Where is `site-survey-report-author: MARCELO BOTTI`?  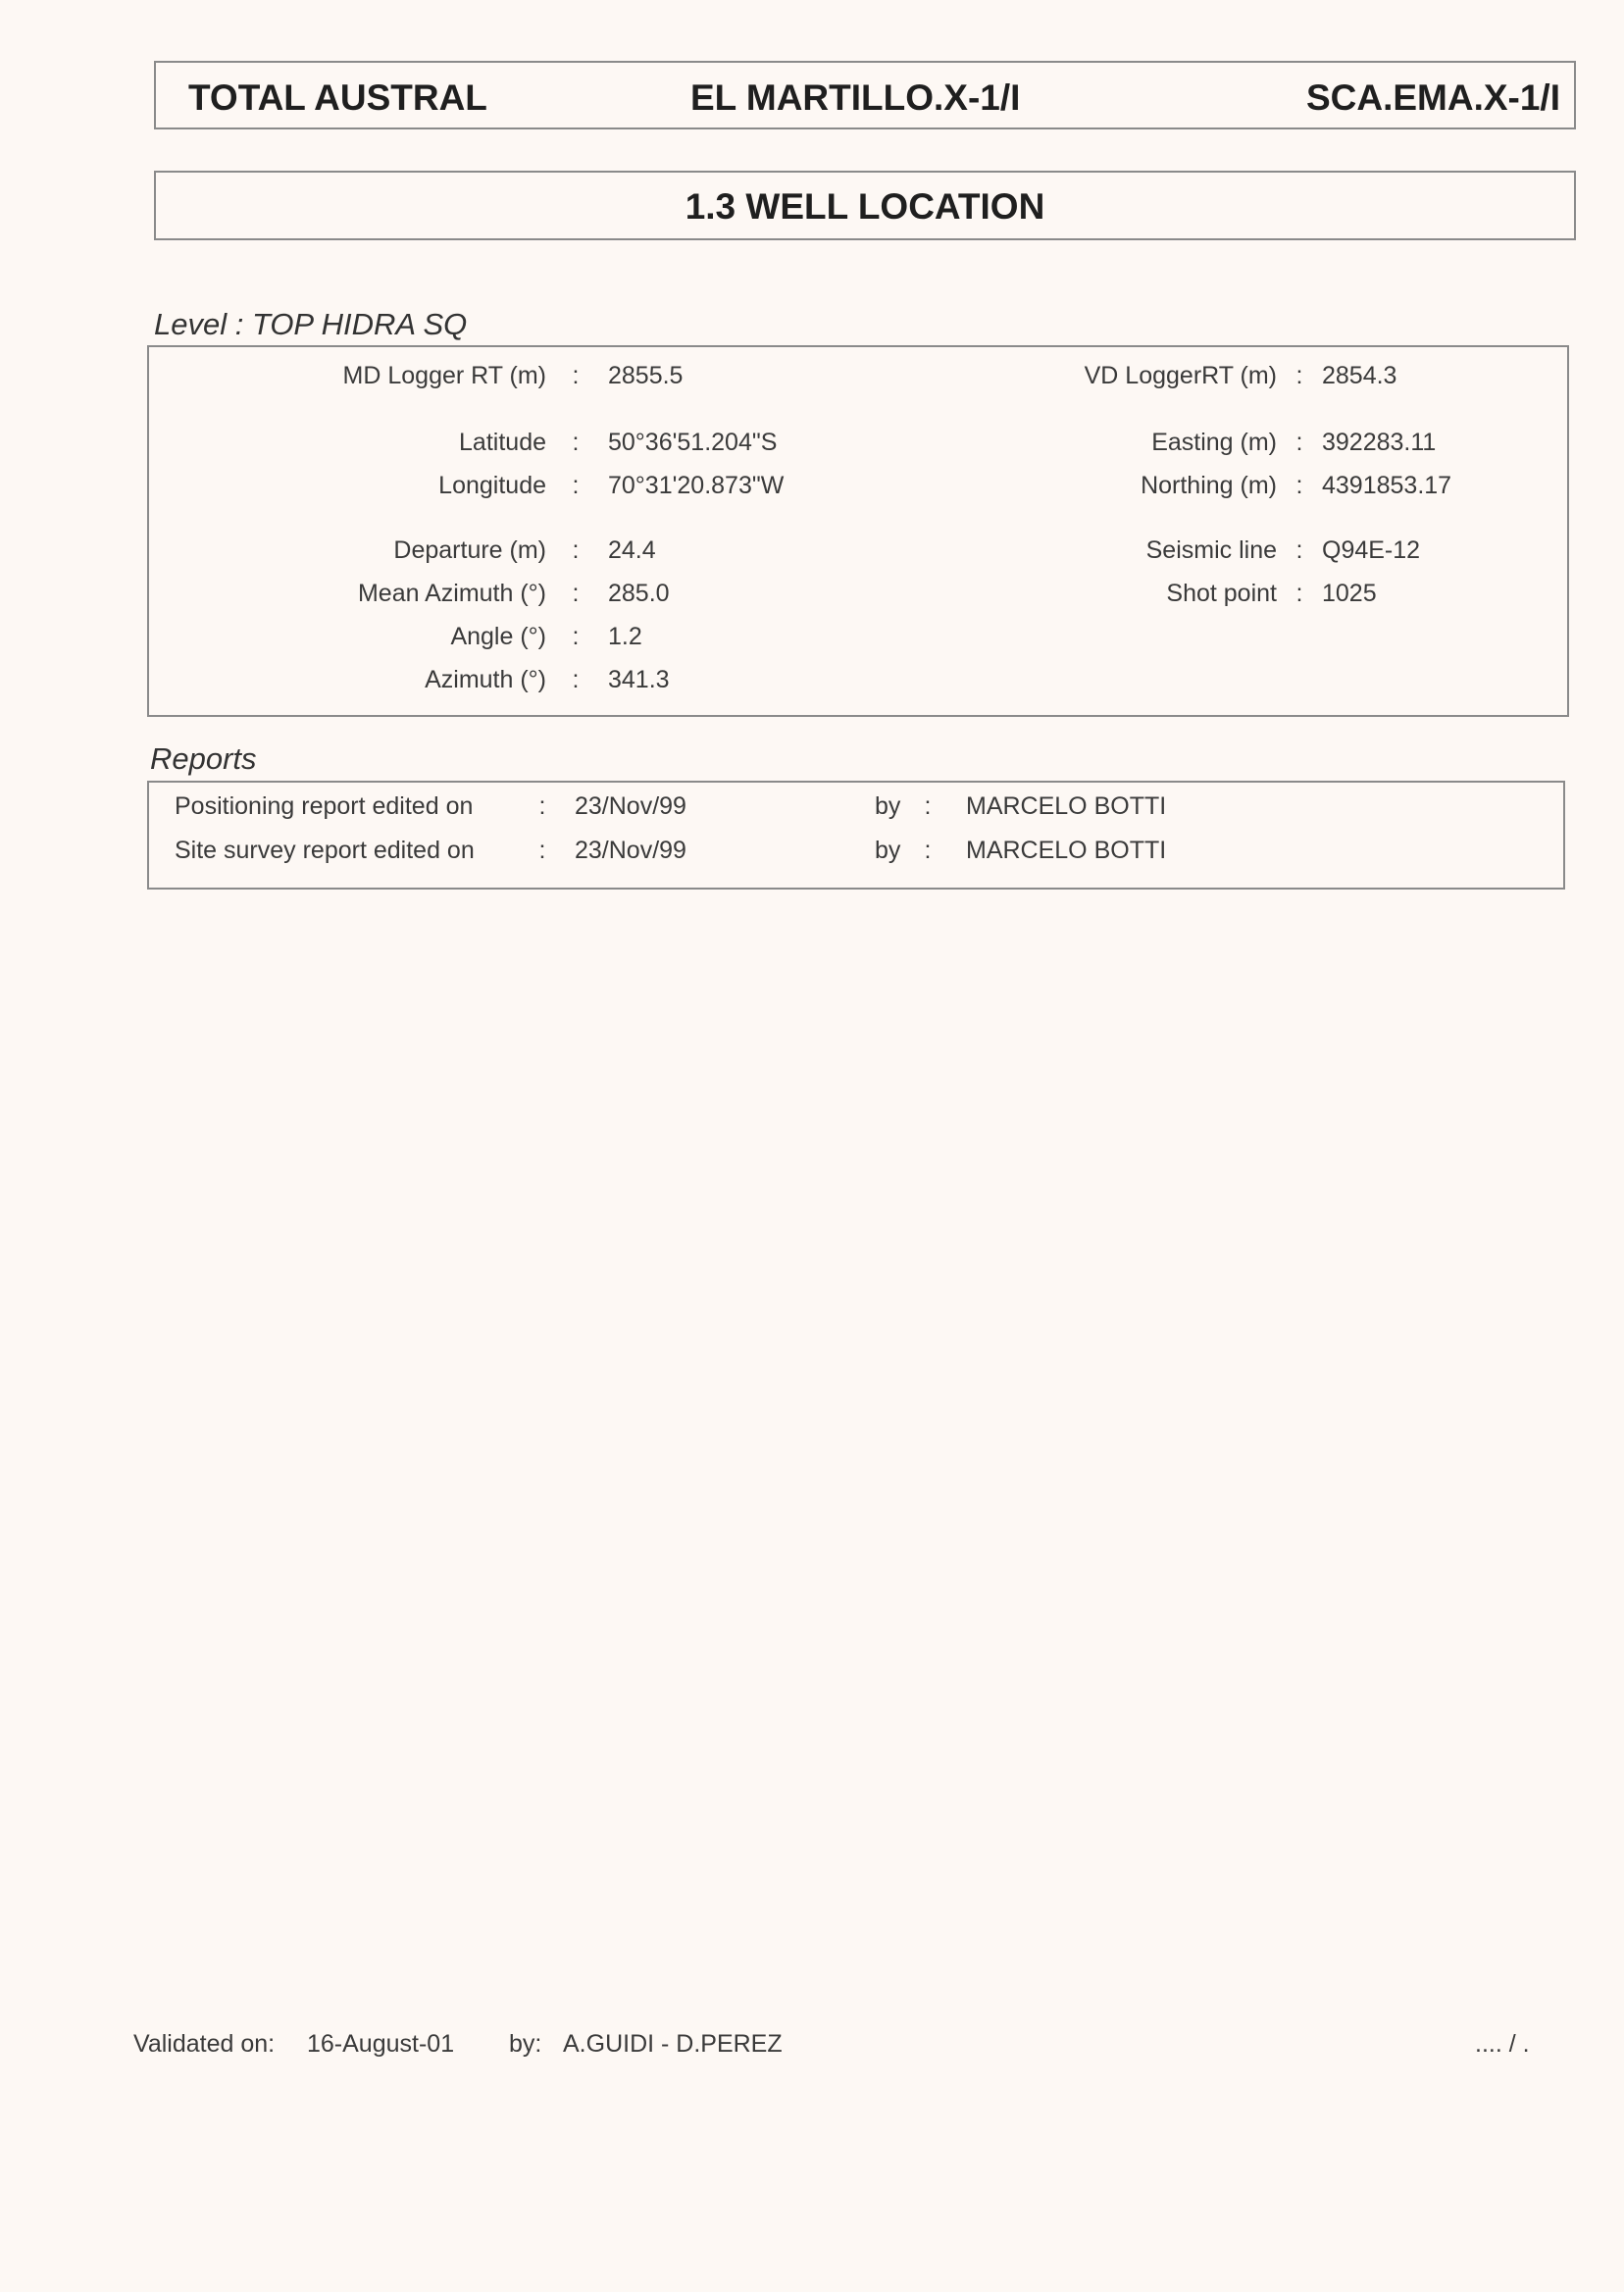 site-survey-report-author: MARCELO BOTTI is located at coordinates (1066, 850).